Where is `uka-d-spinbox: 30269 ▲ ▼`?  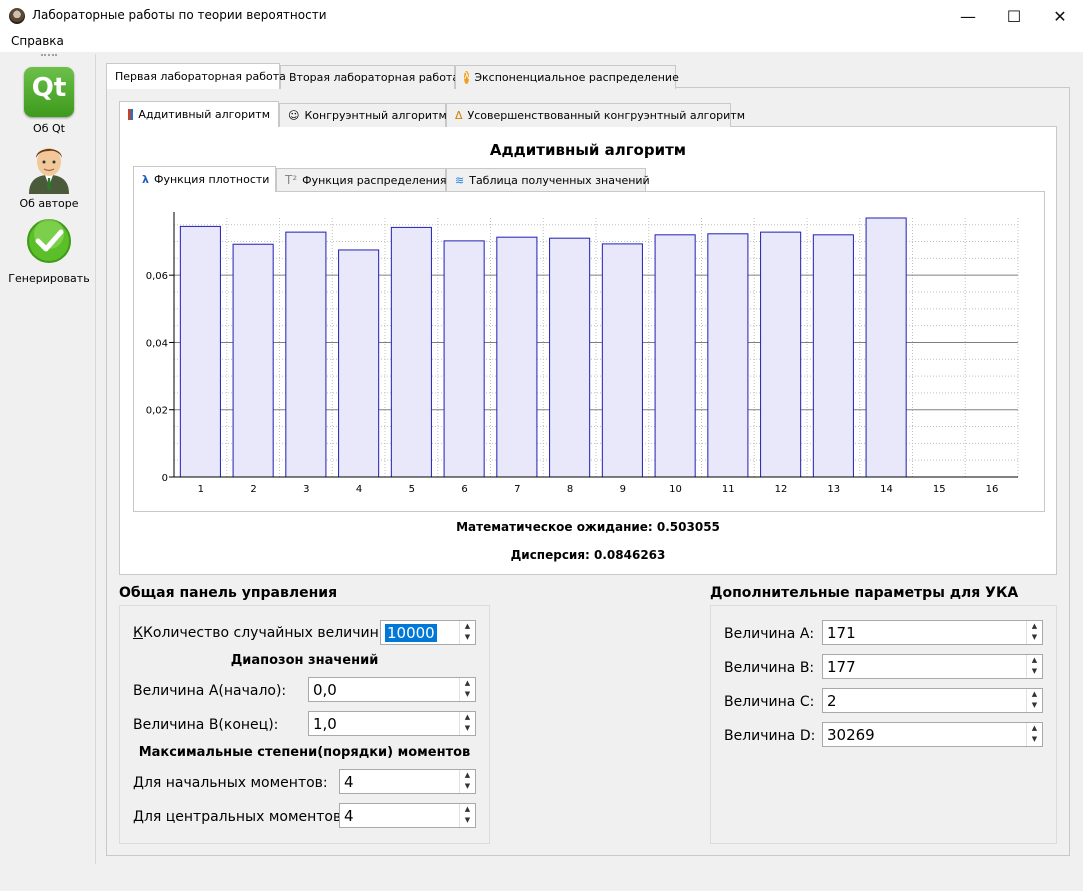 uka-d-spinbox: 30269 ▲ ▼ is located at coordinates (932, 734).